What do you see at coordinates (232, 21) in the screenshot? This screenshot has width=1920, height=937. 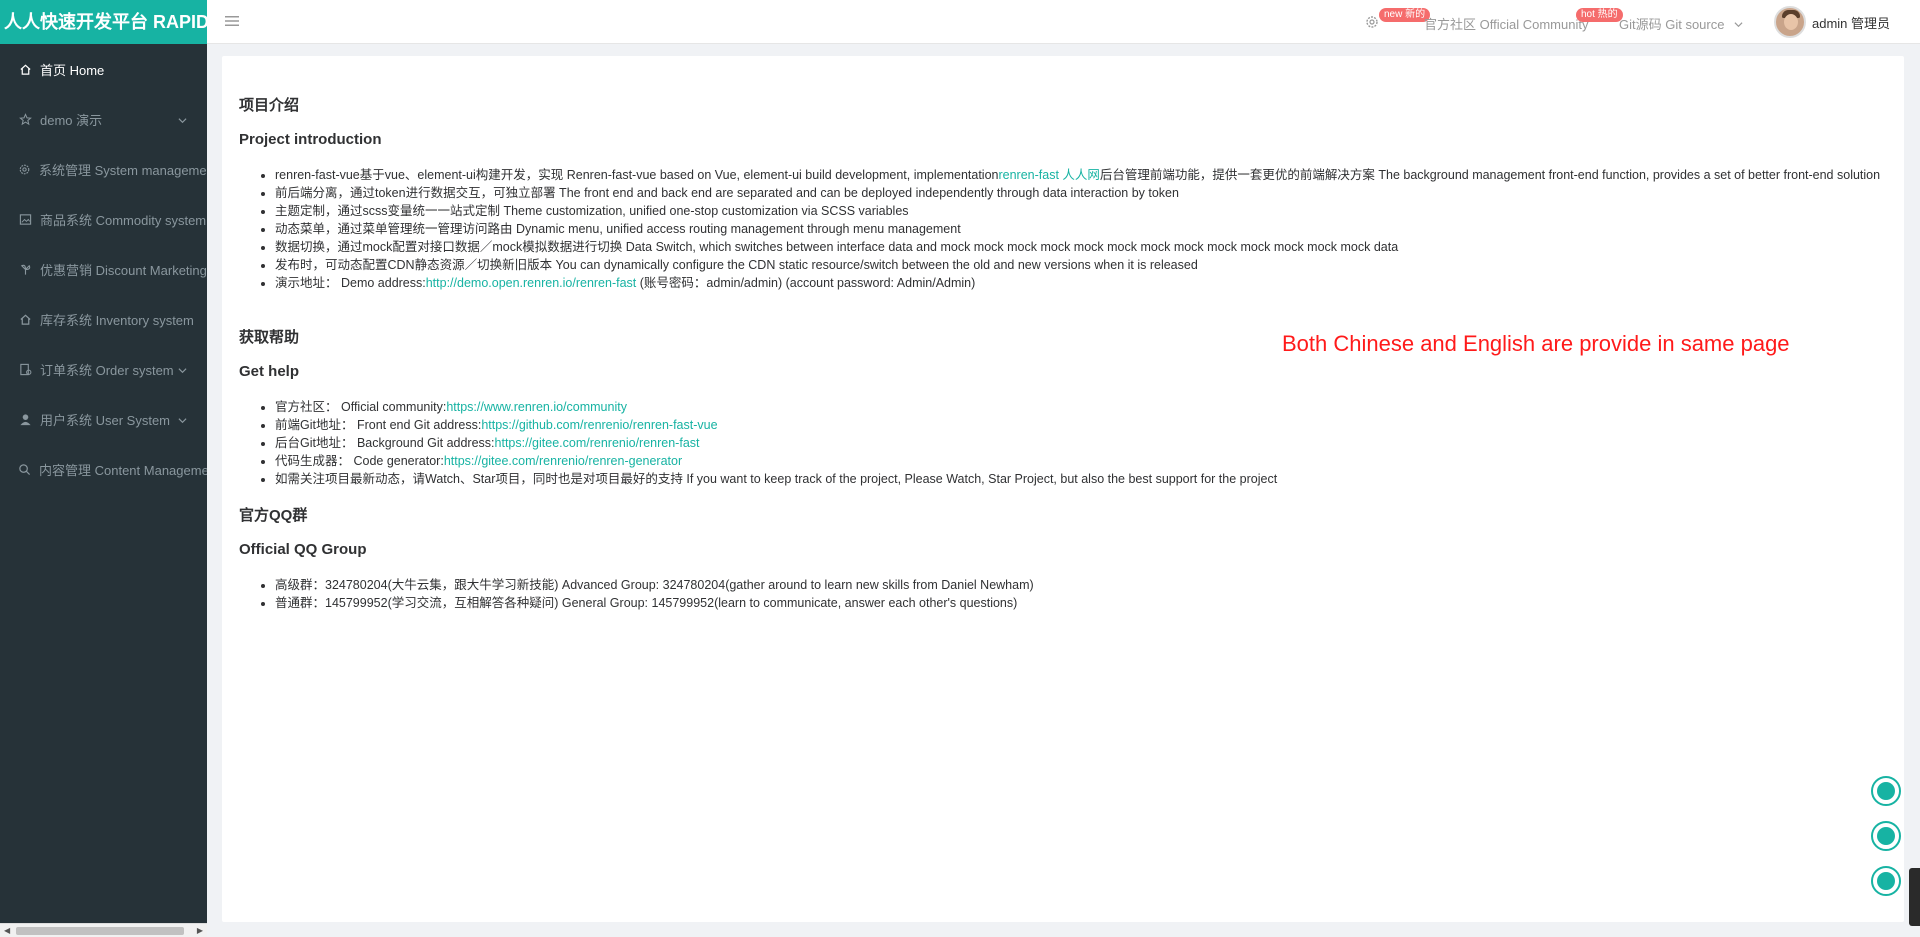 I see `menu-toggle-icon` at bounding box center [232, 21].